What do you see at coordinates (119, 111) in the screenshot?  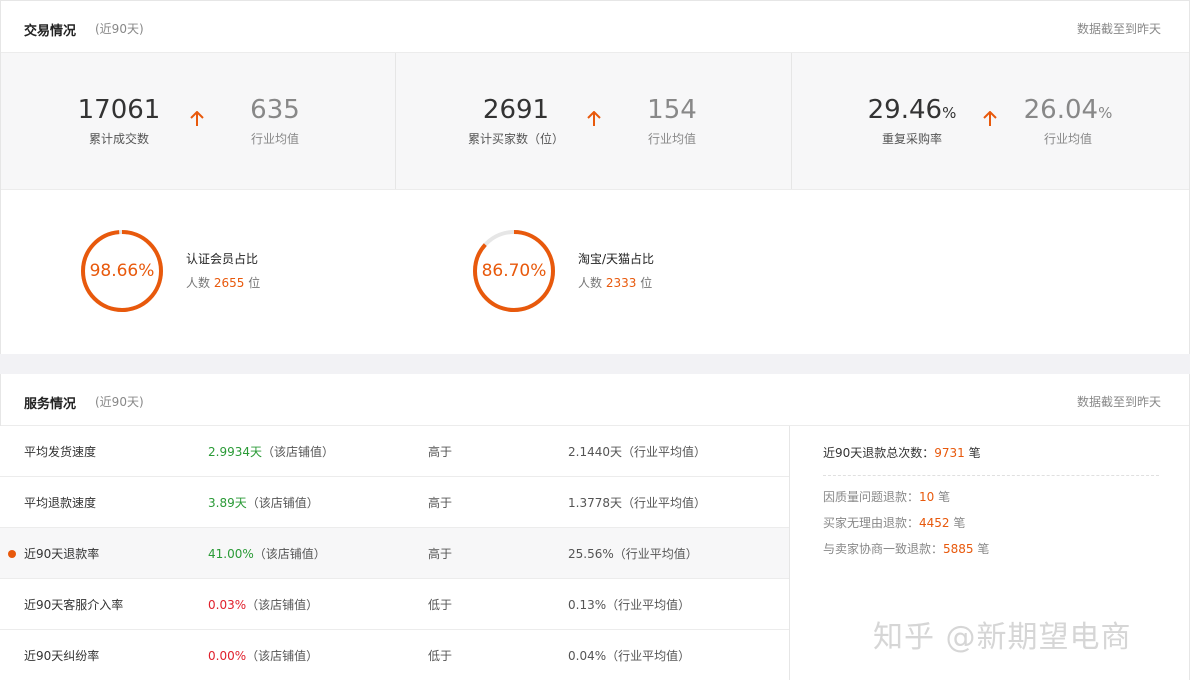 I see `stat-value: 17061` at bounding box center [119, 111].